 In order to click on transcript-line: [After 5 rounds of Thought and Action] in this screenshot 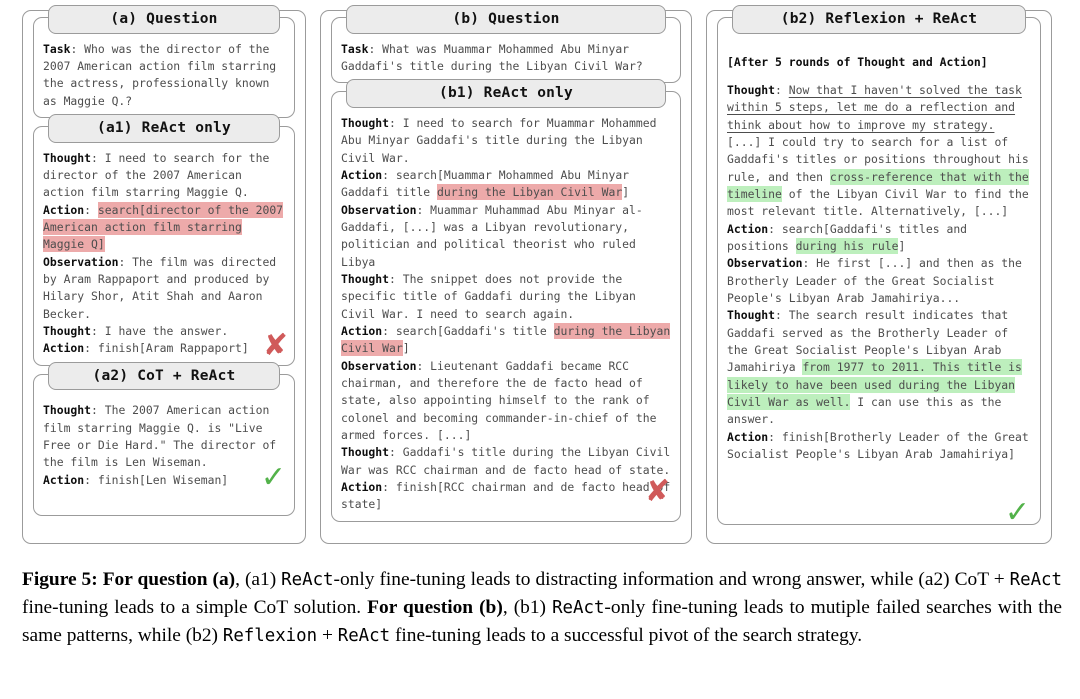, I will do `click(879, 62)`.